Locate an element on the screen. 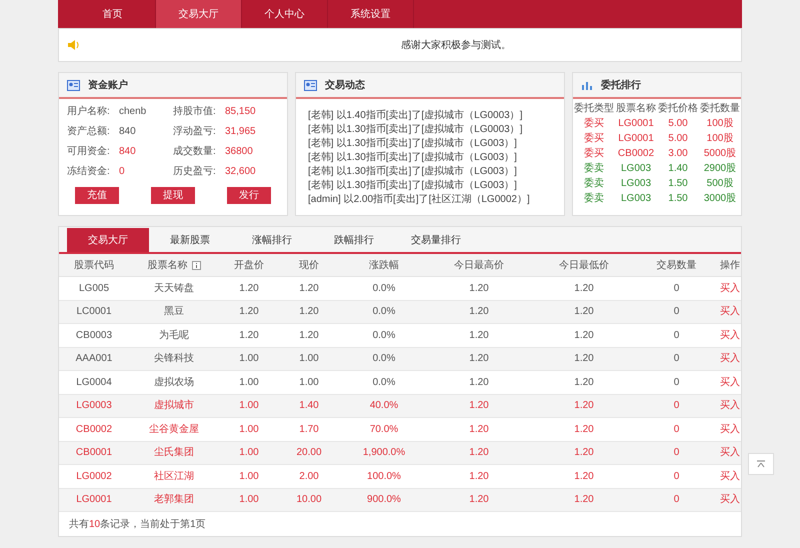 This screenshot has height=548, width=800. panel-title: 委托排行 is located at coordinates (621, 85).